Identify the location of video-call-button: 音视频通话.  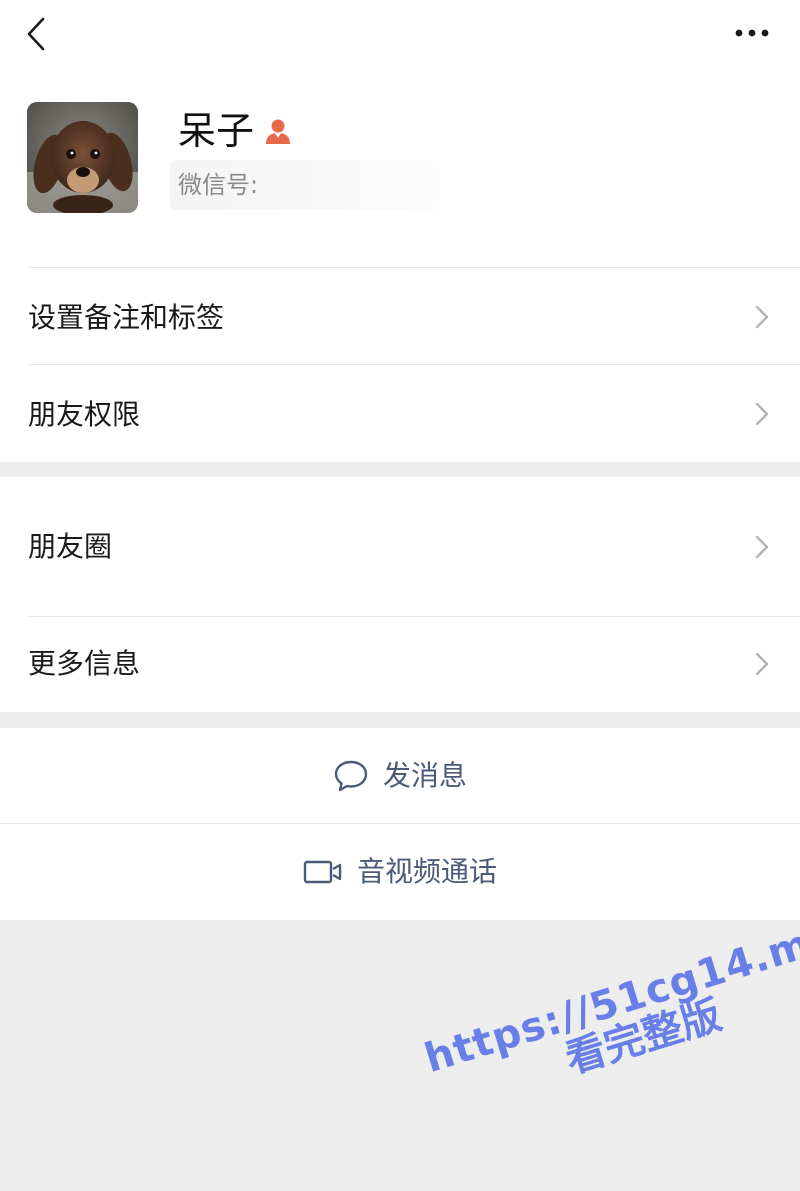
(400, 872).